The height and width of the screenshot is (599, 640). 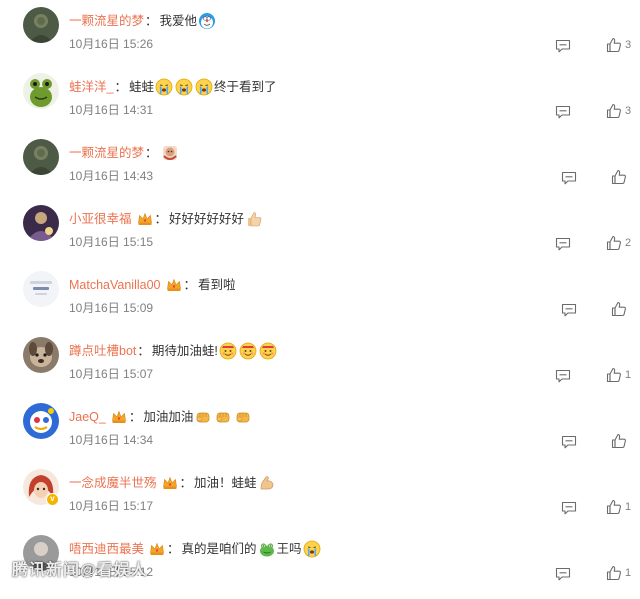 What do you see at coordinates (168, 417) in the screenshot?
I see `comment-text-part: 加油加油` at bounding box center [168, 417].